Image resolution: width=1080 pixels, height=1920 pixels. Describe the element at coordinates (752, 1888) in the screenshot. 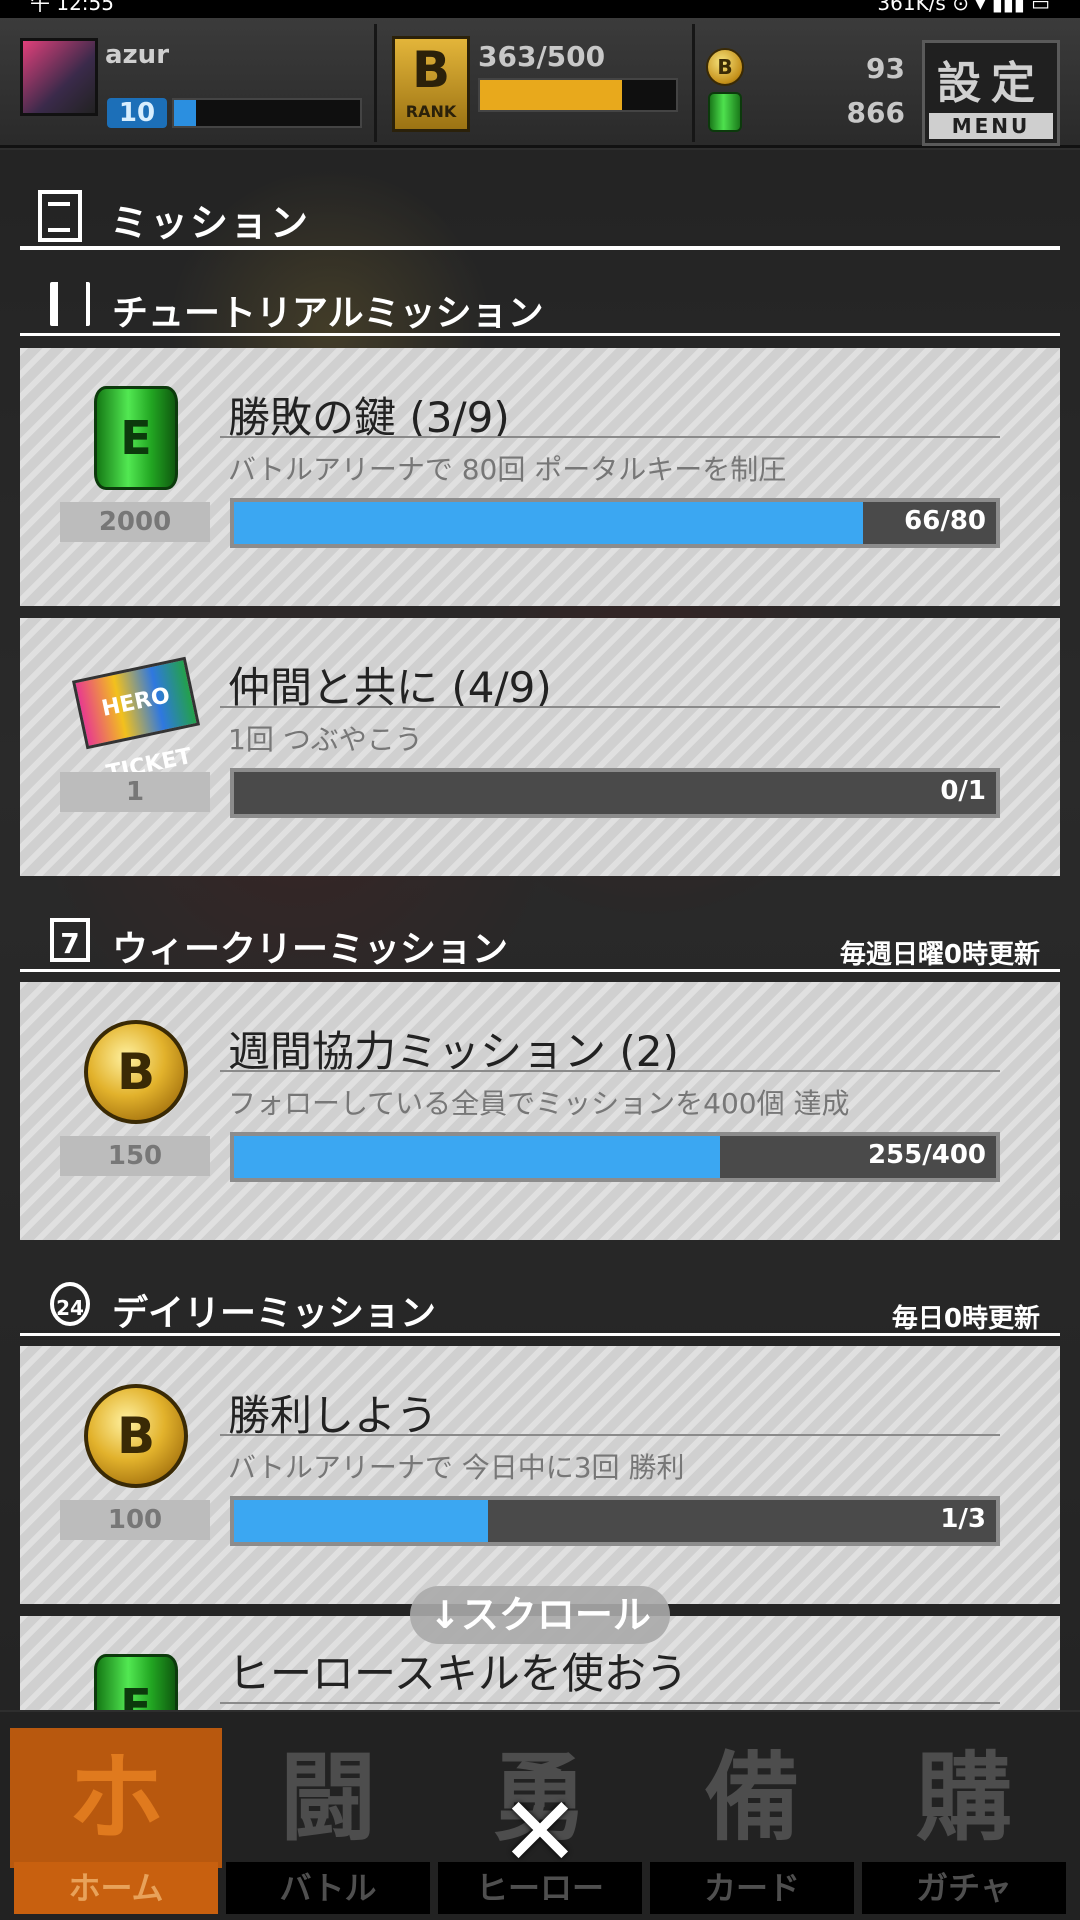

I see `nav-label: カード` at that location.